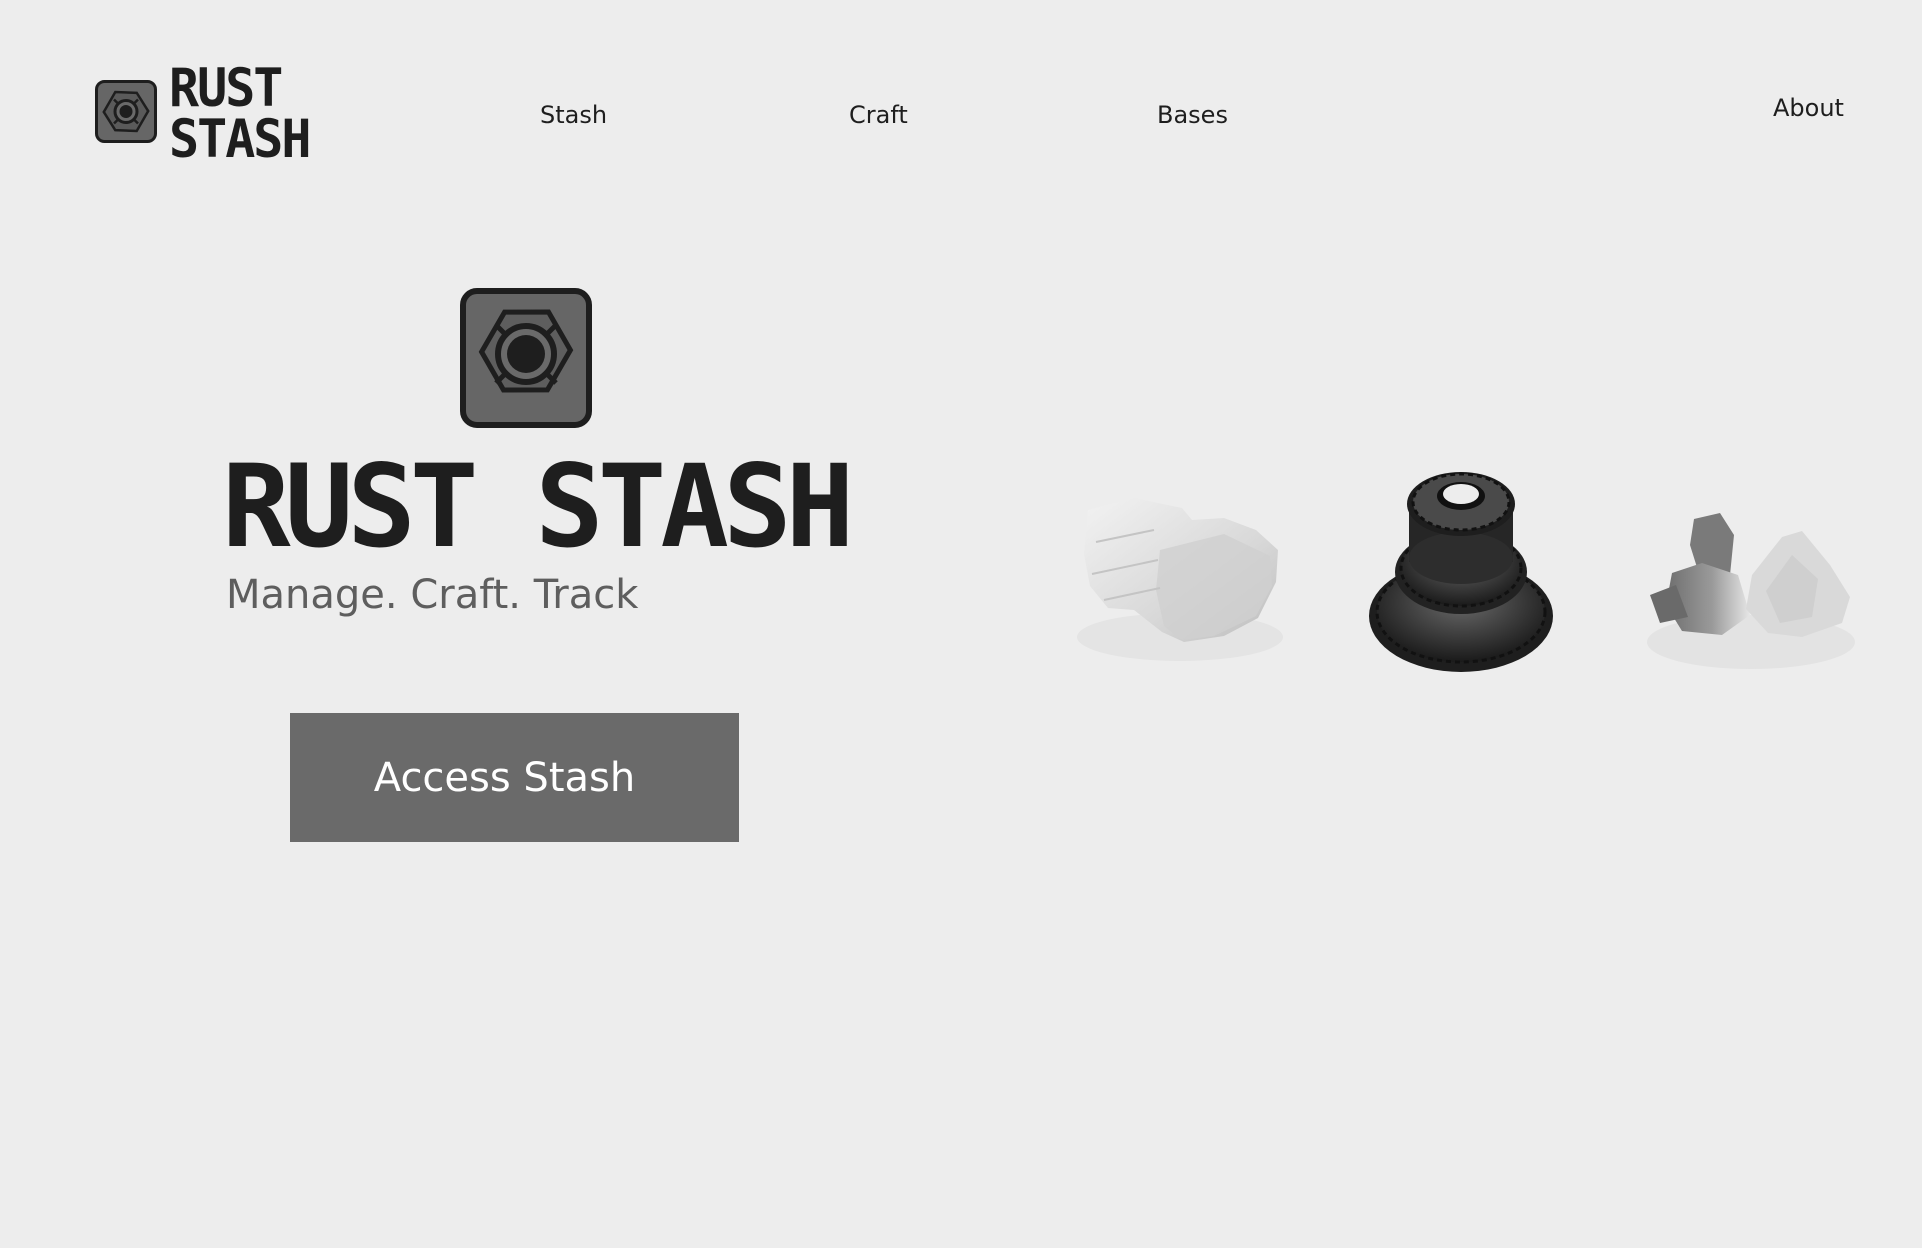 Image resolution: width=1922 pixels, height=1250 pixels. What do you see at coordinates (573, 115) in the screenshot?
I see `nav-stash: Stash` at bounding box center [573, 115].